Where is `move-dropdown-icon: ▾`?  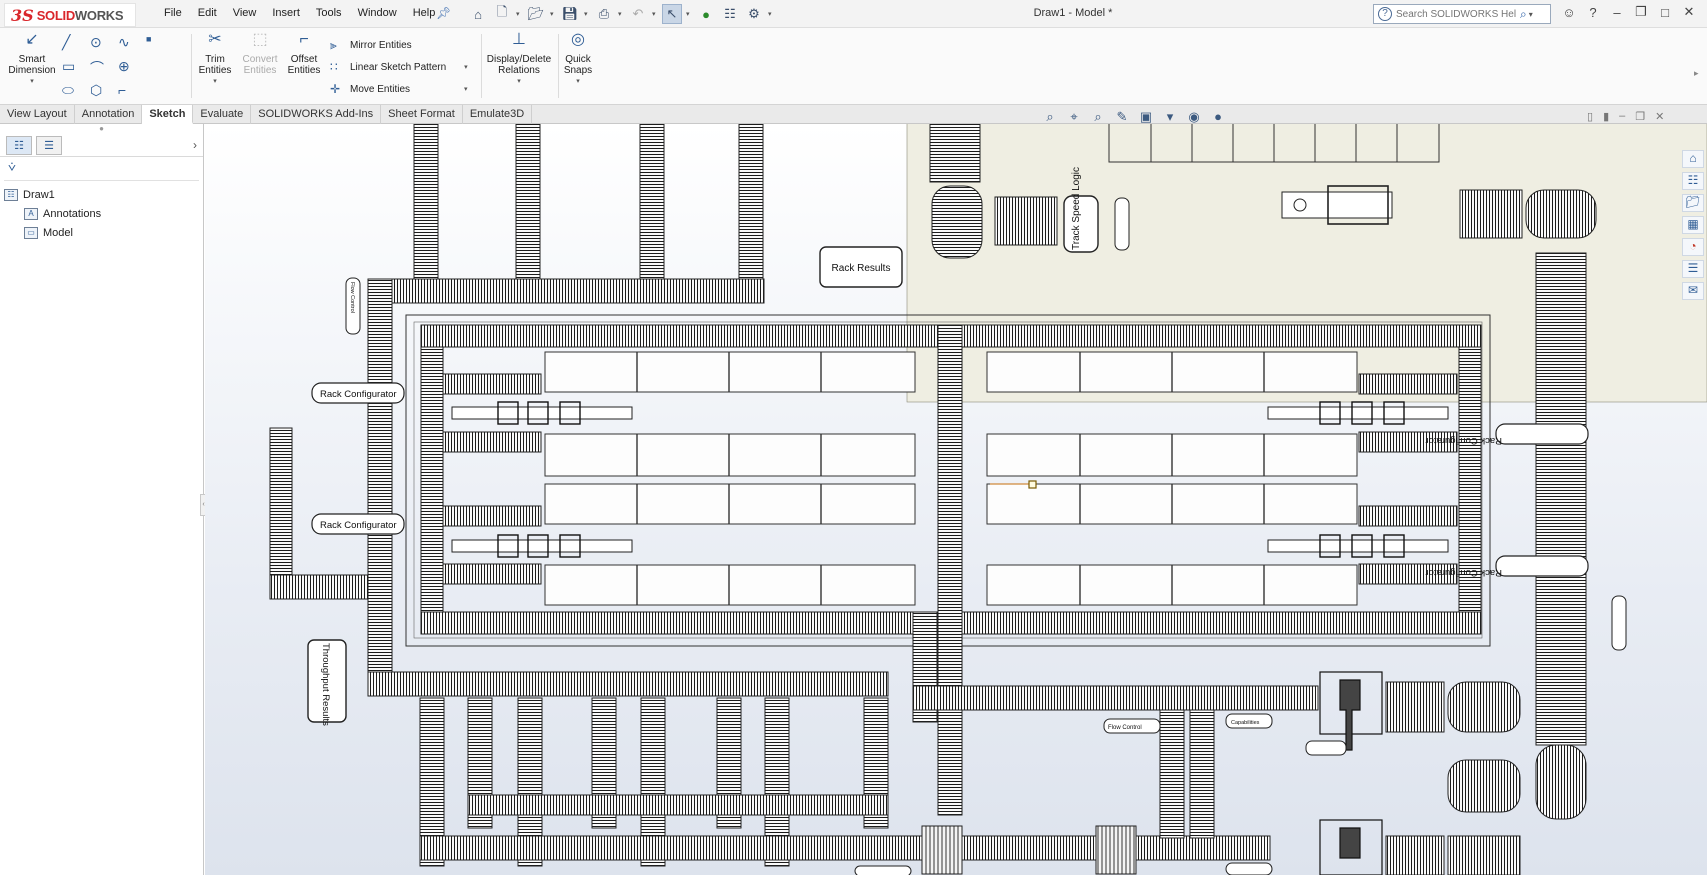 move-dropdown-icon: ▾ is located at coordinates (466, 89).